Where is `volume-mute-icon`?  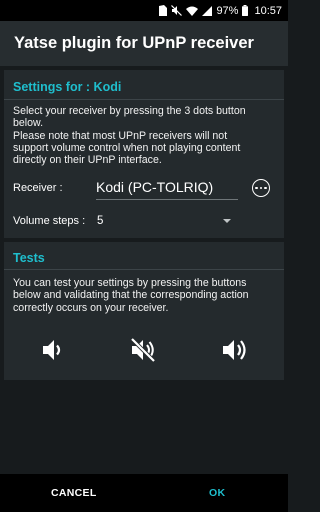
volume-mute-icon is located at coordinates (143, 350).